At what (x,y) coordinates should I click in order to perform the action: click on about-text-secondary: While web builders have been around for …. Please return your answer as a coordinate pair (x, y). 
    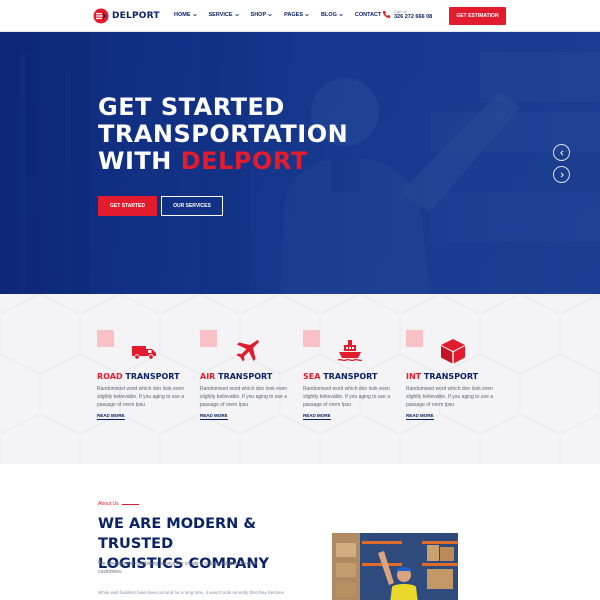
    Looking at the image, I should click on (191, 592).